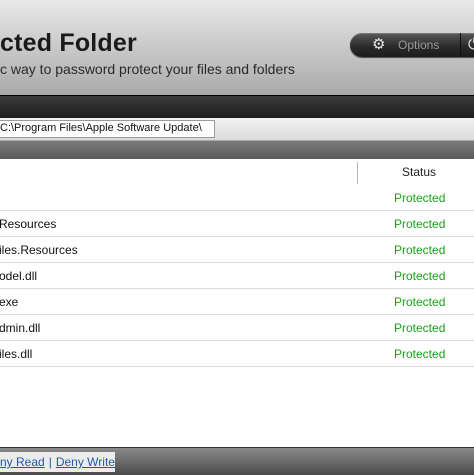 The width and height of the screenshot is (474, 475). What do you see at coordinates (28, 224) in the screenshot?
I see `file-name: Resources` at bounding box center [28, 224].